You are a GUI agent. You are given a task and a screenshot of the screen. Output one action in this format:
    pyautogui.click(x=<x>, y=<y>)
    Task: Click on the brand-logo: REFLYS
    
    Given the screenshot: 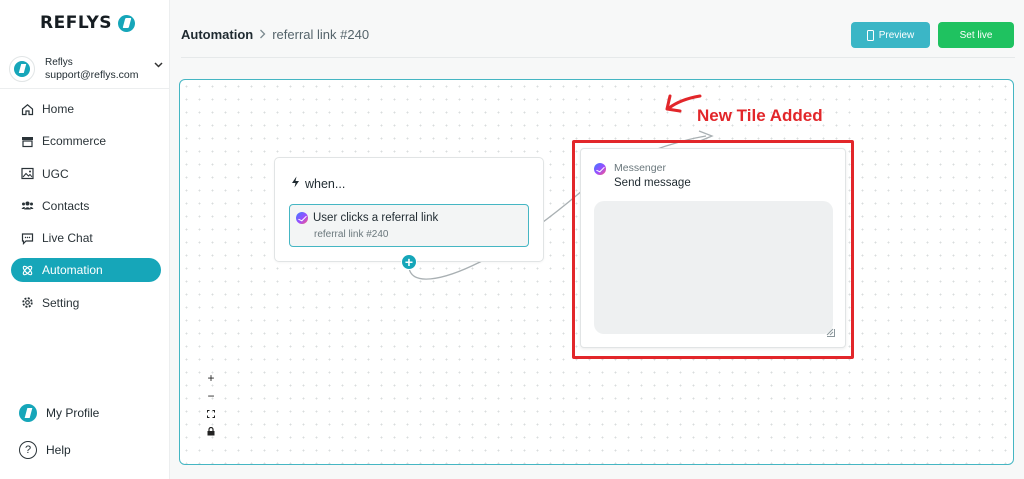 What is the action you would take?
    pyautogui.click(x=88, y=23)
    